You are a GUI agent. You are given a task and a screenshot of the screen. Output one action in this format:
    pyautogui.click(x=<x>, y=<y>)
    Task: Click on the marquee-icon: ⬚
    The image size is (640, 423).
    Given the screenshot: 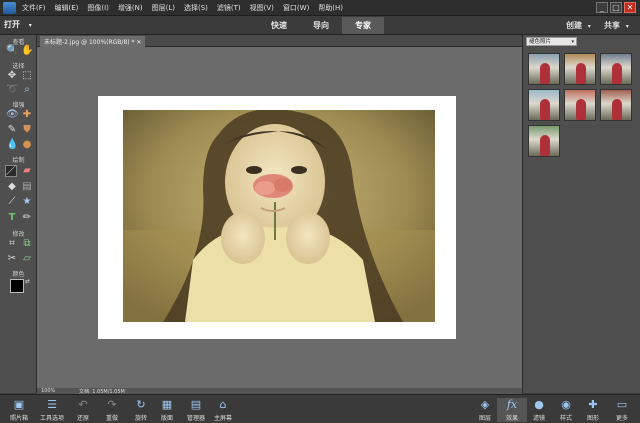 What is the action you would take?
    pyautogui.click(x=27, y=76)
    